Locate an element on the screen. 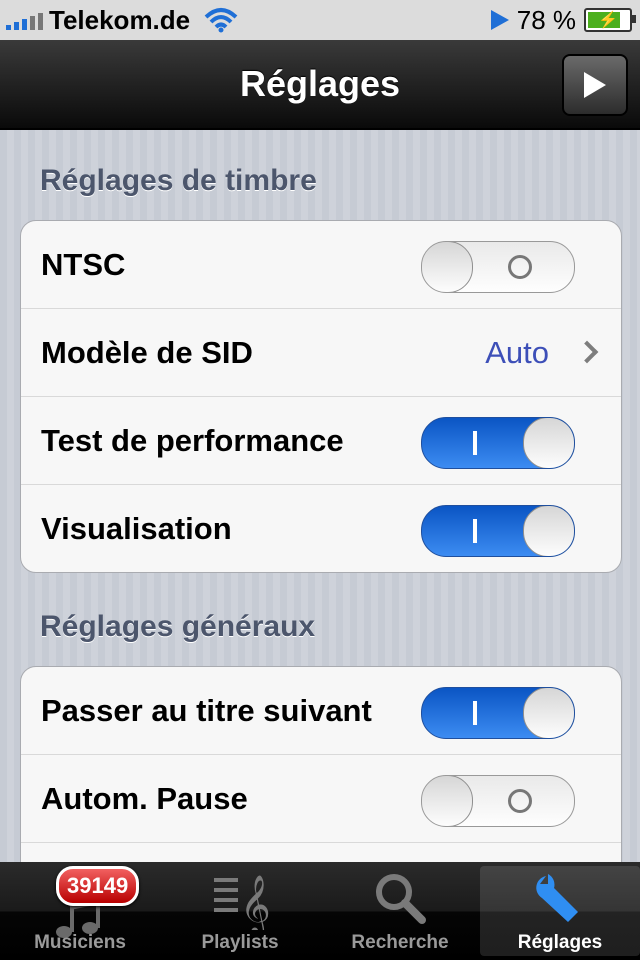  battery-percent: 78 % is located at coordinates (546, 19).